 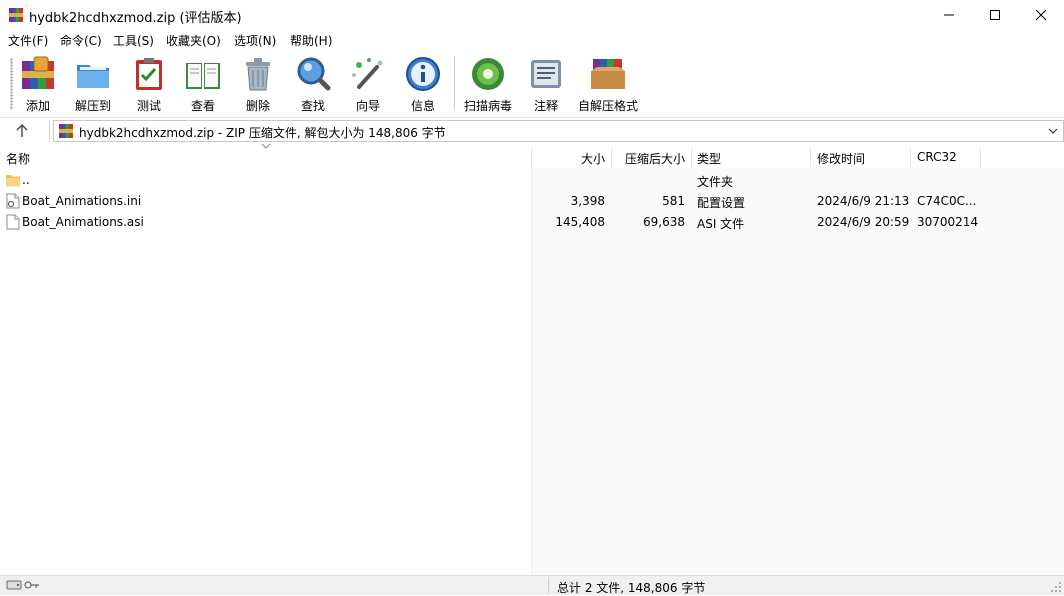 What do you see at coordinates (937, 157) in the screenshot?
I see `column-crc: CRC32` at bounding box center [937, 157].